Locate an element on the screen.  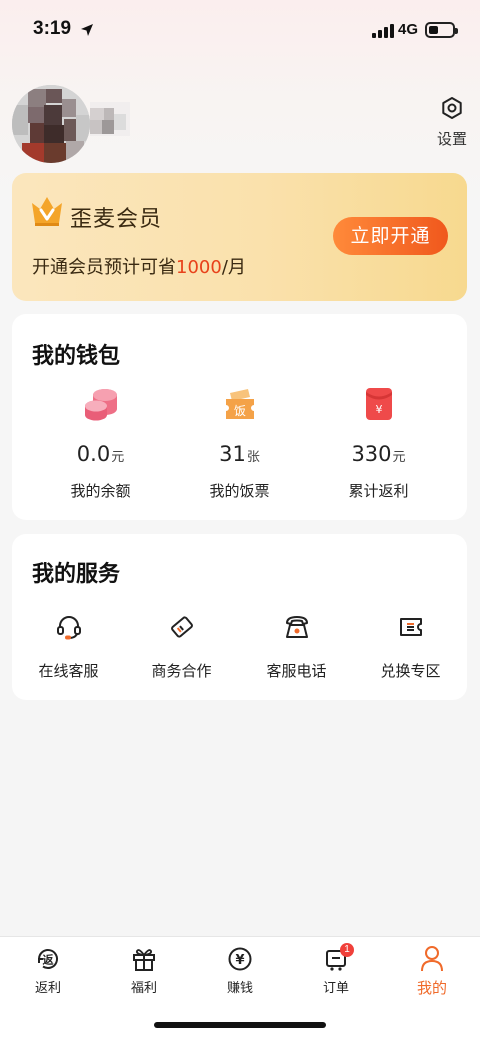
vip-saving-amount: 1000 is located at coordinates (199, 267).